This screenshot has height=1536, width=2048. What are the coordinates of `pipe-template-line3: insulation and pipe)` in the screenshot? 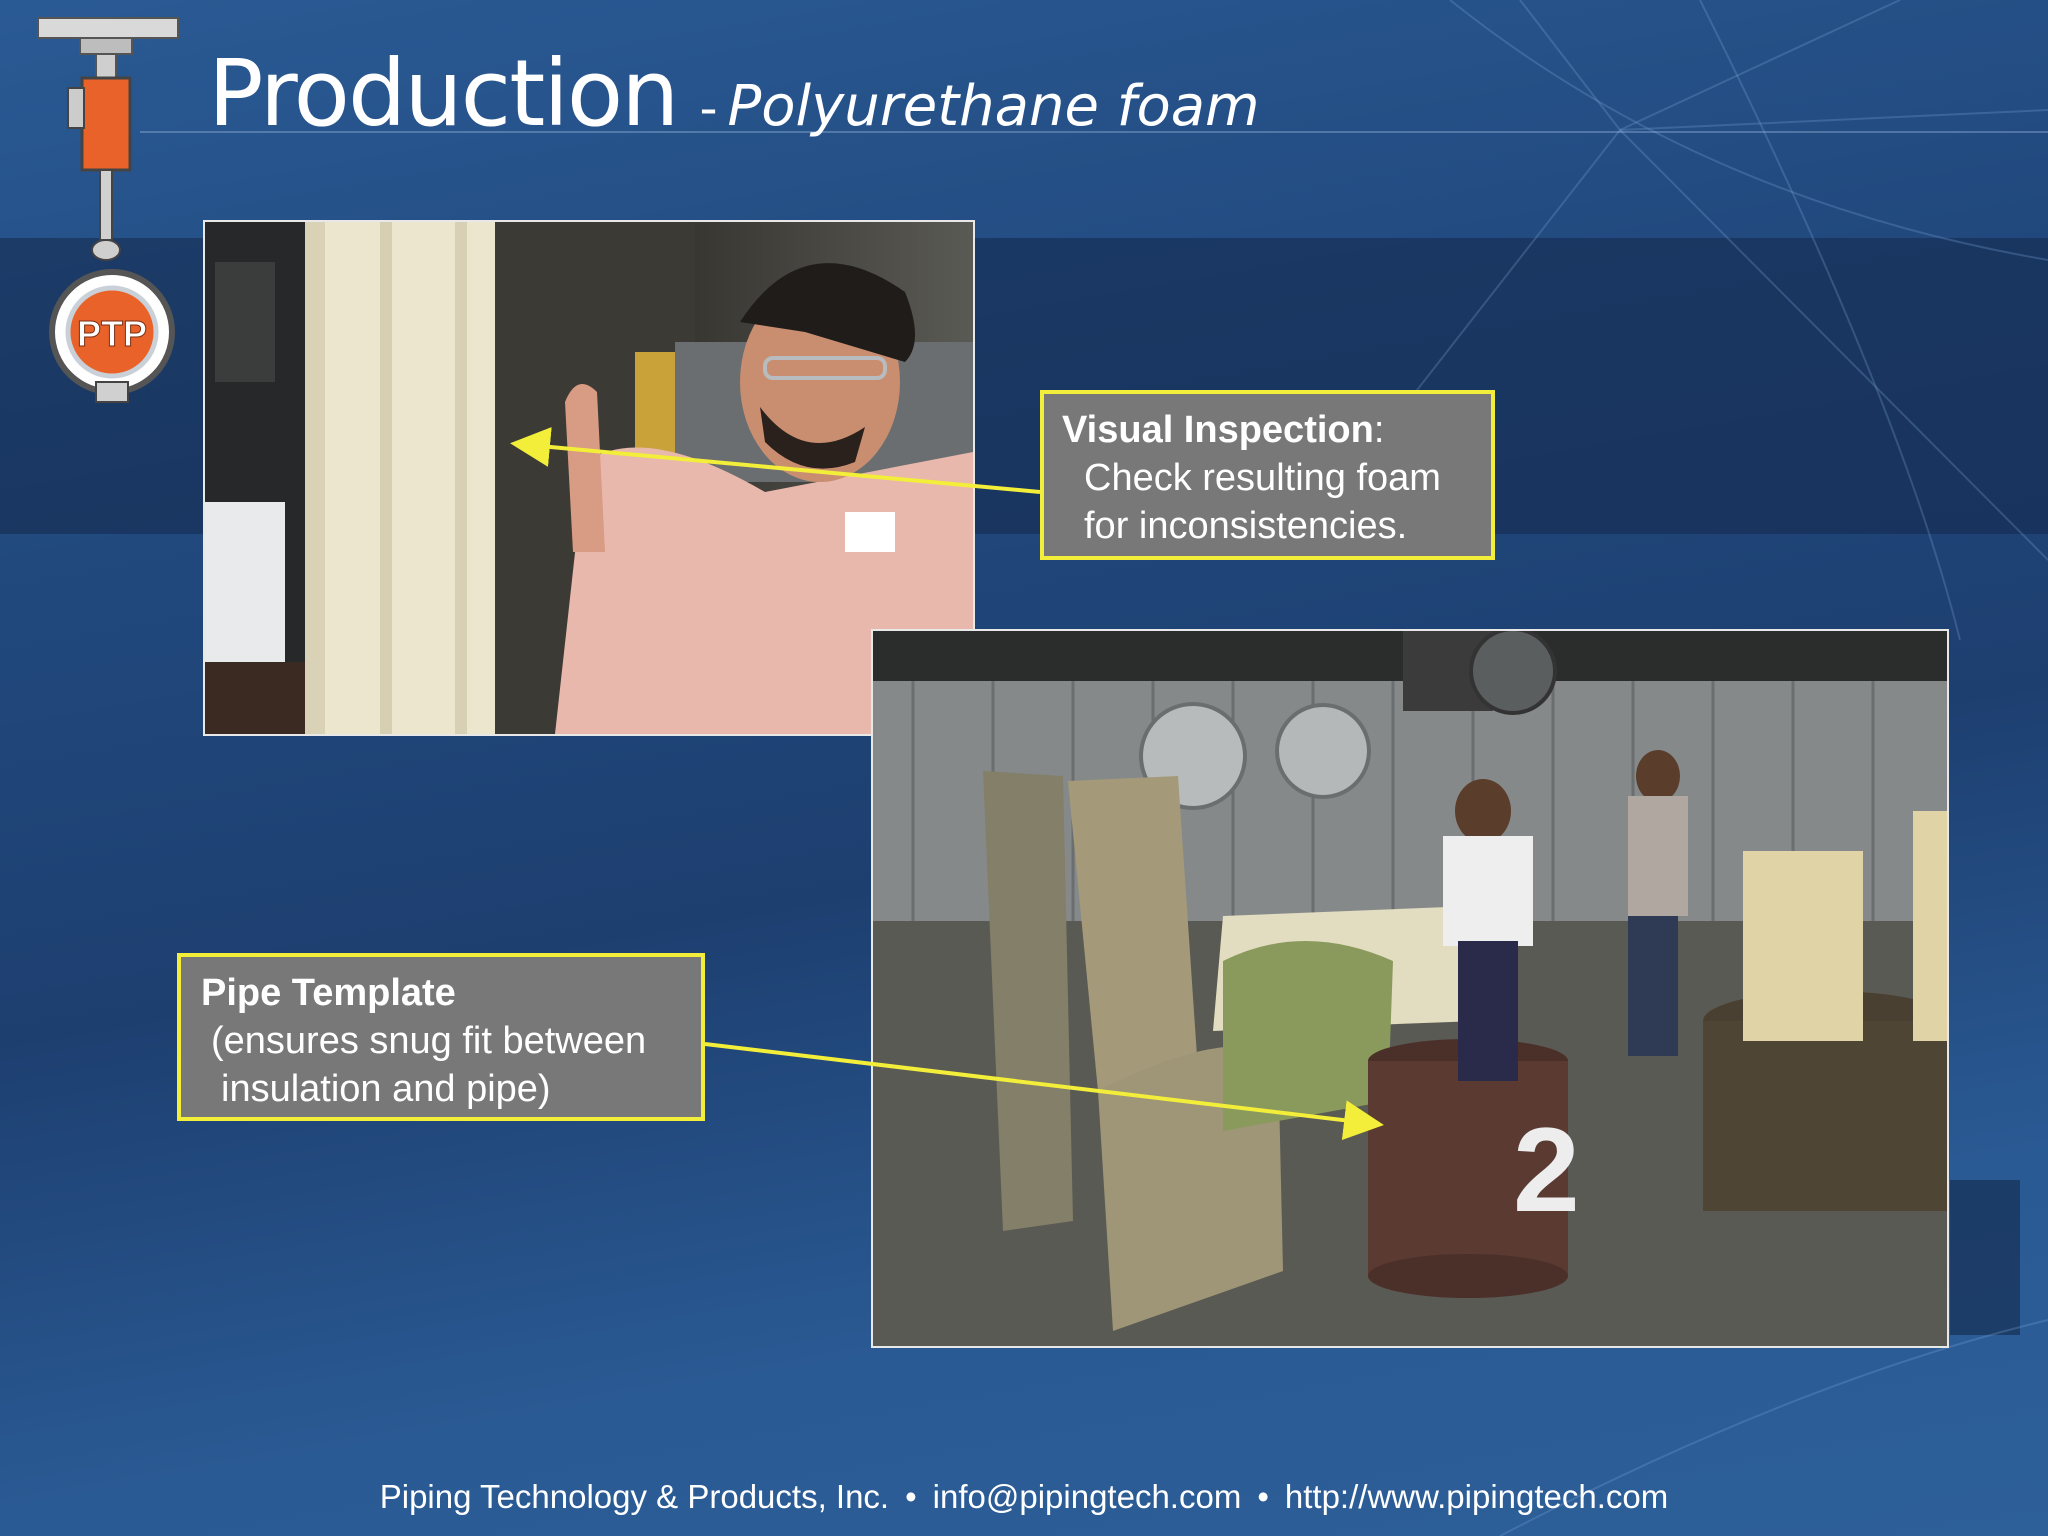 It's located at (386, 1089).